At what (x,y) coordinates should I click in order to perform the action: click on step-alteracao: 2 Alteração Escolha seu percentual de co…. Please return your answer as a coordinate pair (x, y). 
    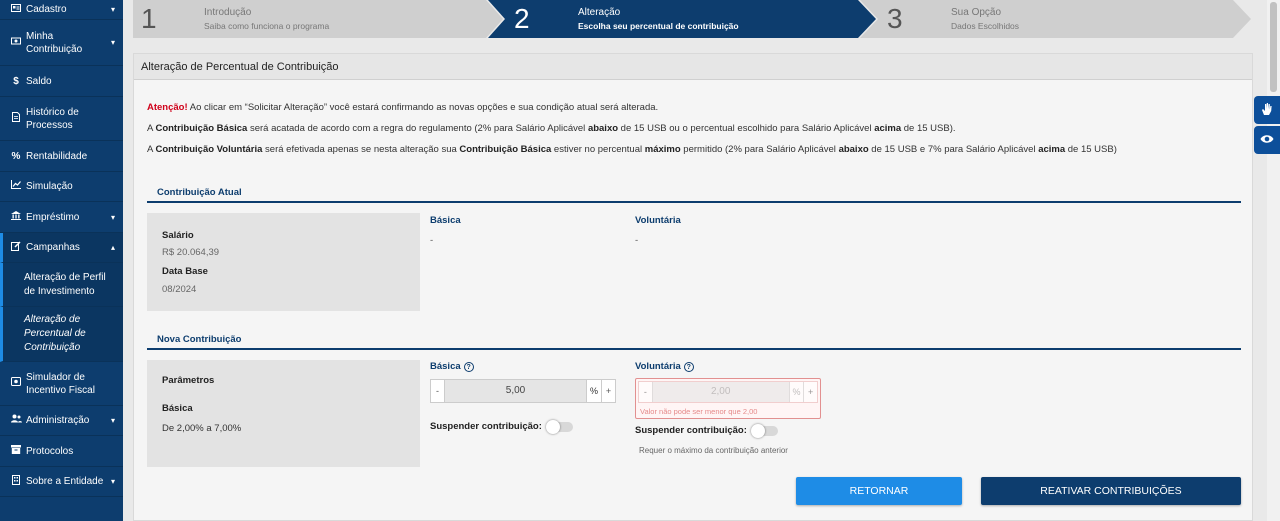
    Looking at the image, I should click on (680, 19).